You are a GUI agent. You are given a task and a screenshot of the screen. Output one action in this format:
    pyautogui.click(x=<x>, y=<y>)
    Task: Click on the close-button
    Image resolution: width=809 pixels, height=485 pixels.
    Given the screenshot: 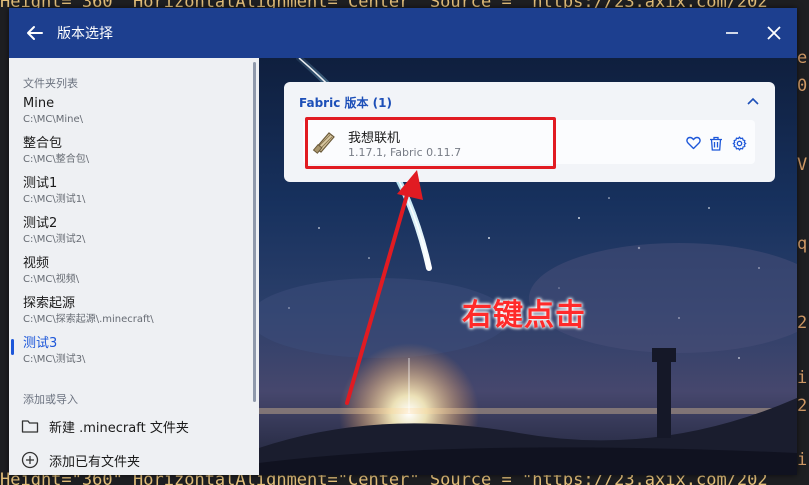 What is the action you would take?
    pyautogui.click(x=774, y=33)
    